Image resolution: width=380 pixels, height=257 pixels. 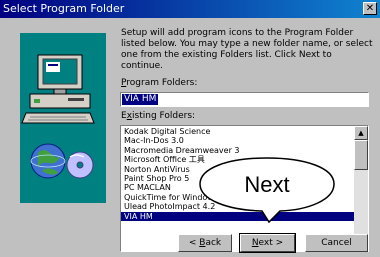 I want to click on folder-list-item: Mac-In-Dos 3.0, so click(x=237, y=140).